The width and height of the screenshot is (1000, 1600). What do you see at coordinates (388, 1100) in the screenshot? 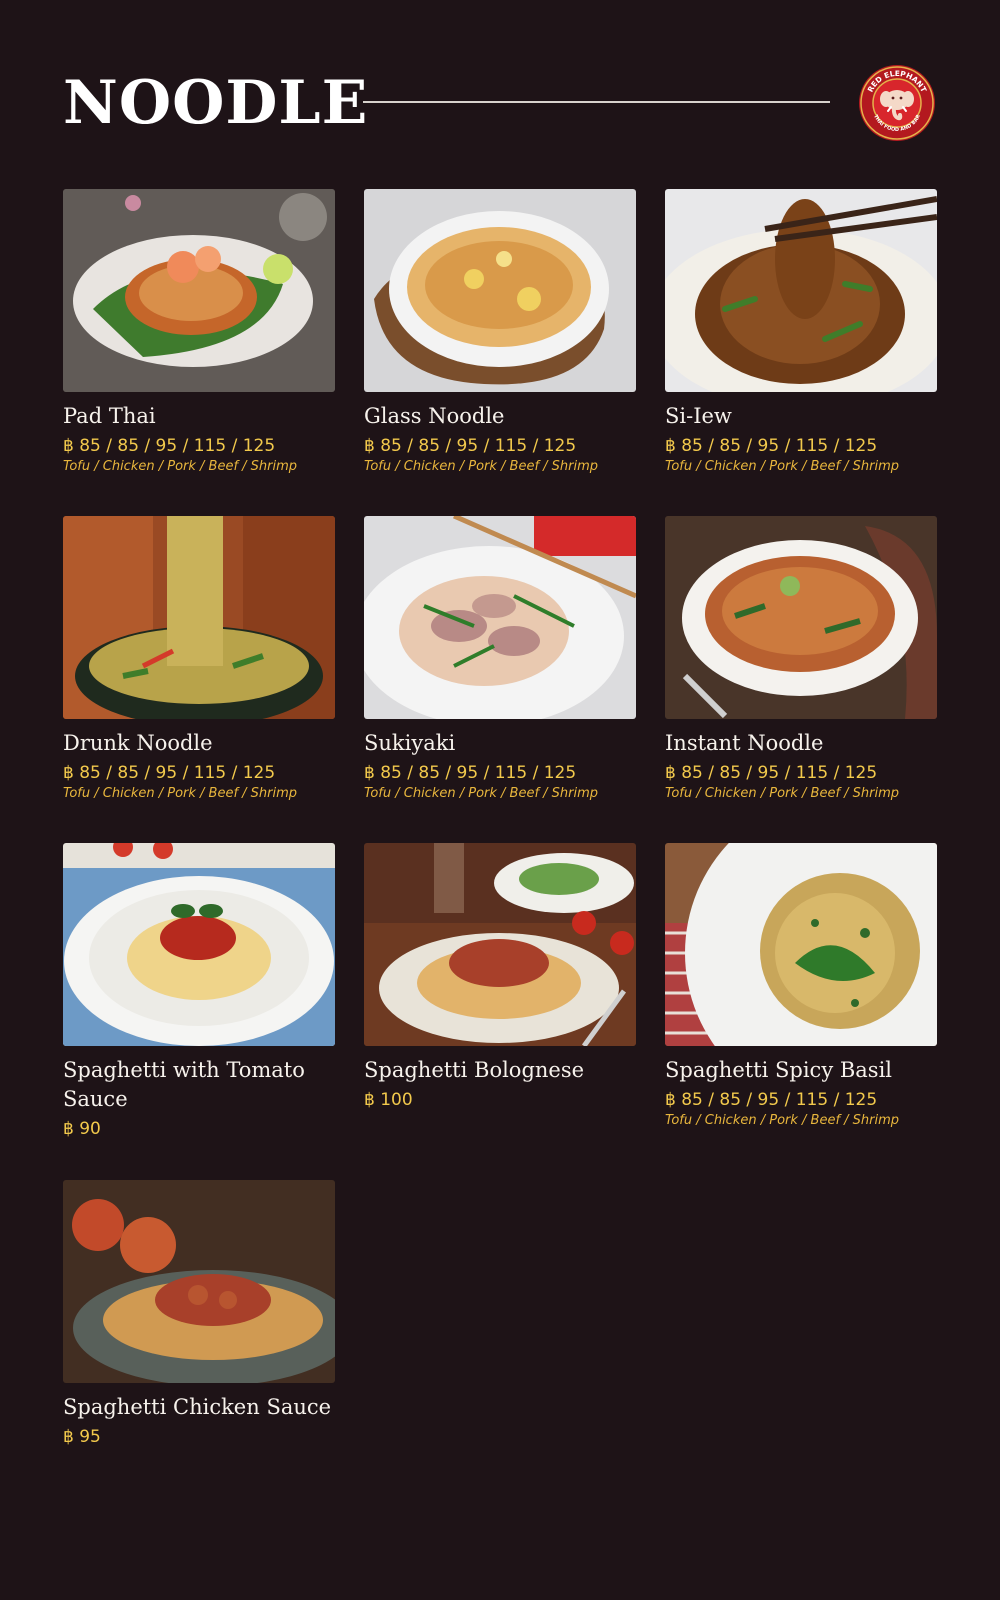
I see `item-price: ฿ 100` at bounding box center [388, 1100].